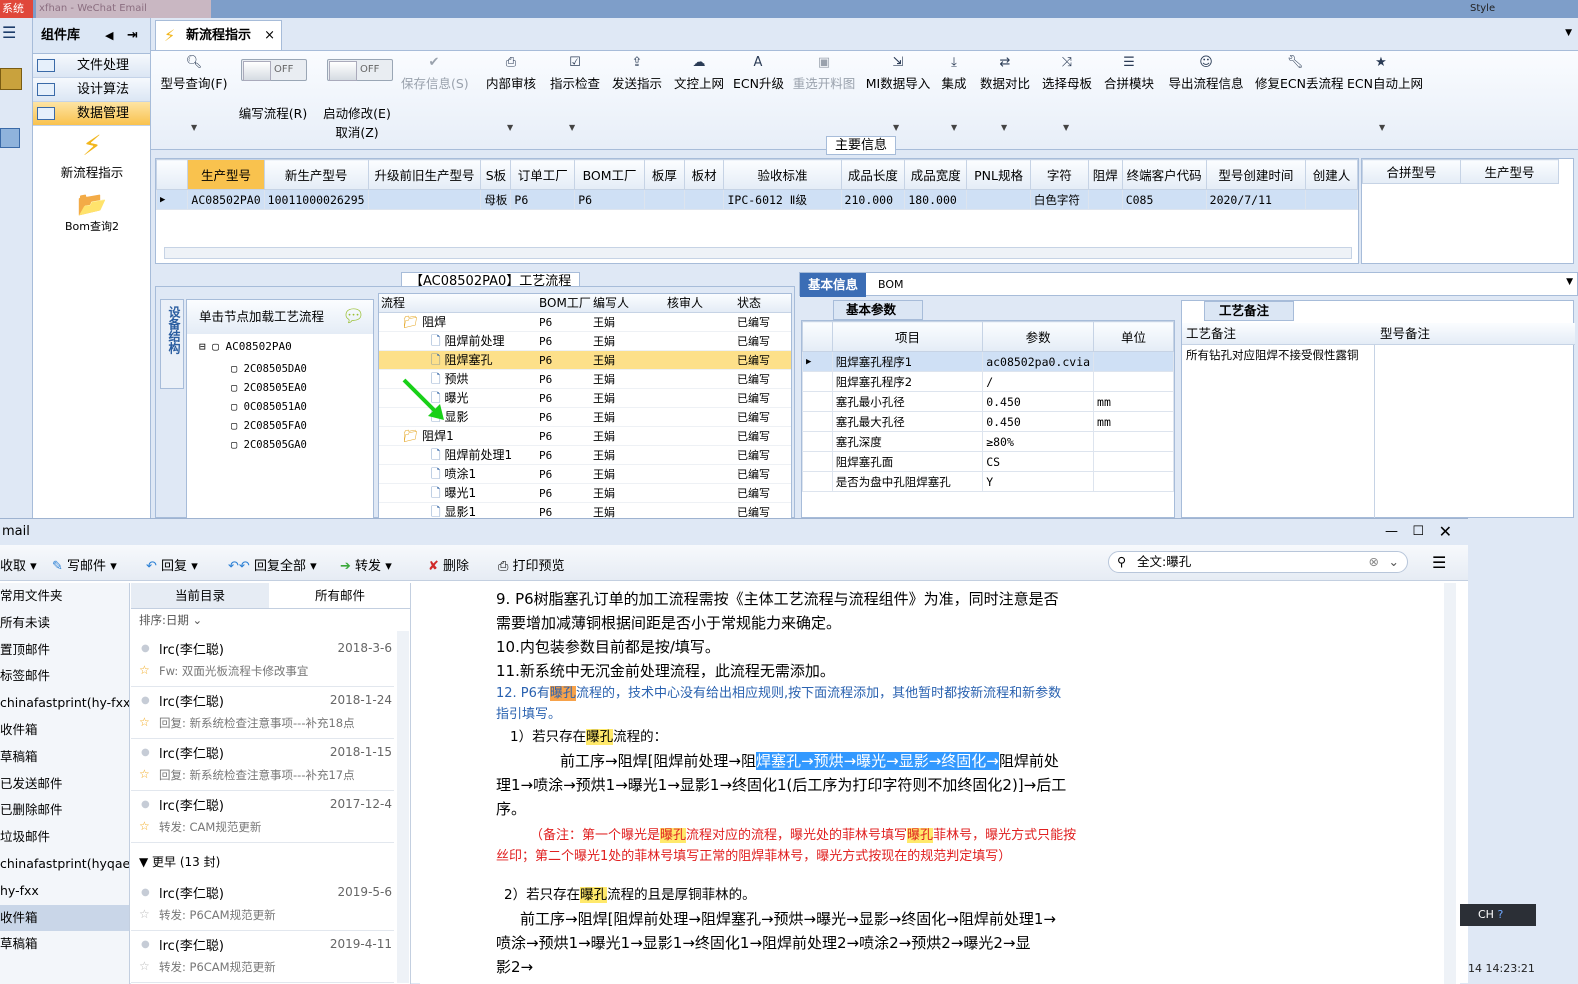  Describe the element at coordinates (988, 401) in the screenshot. I see `table-row: 塞孔最小孔径 0.450 mm` at that location.